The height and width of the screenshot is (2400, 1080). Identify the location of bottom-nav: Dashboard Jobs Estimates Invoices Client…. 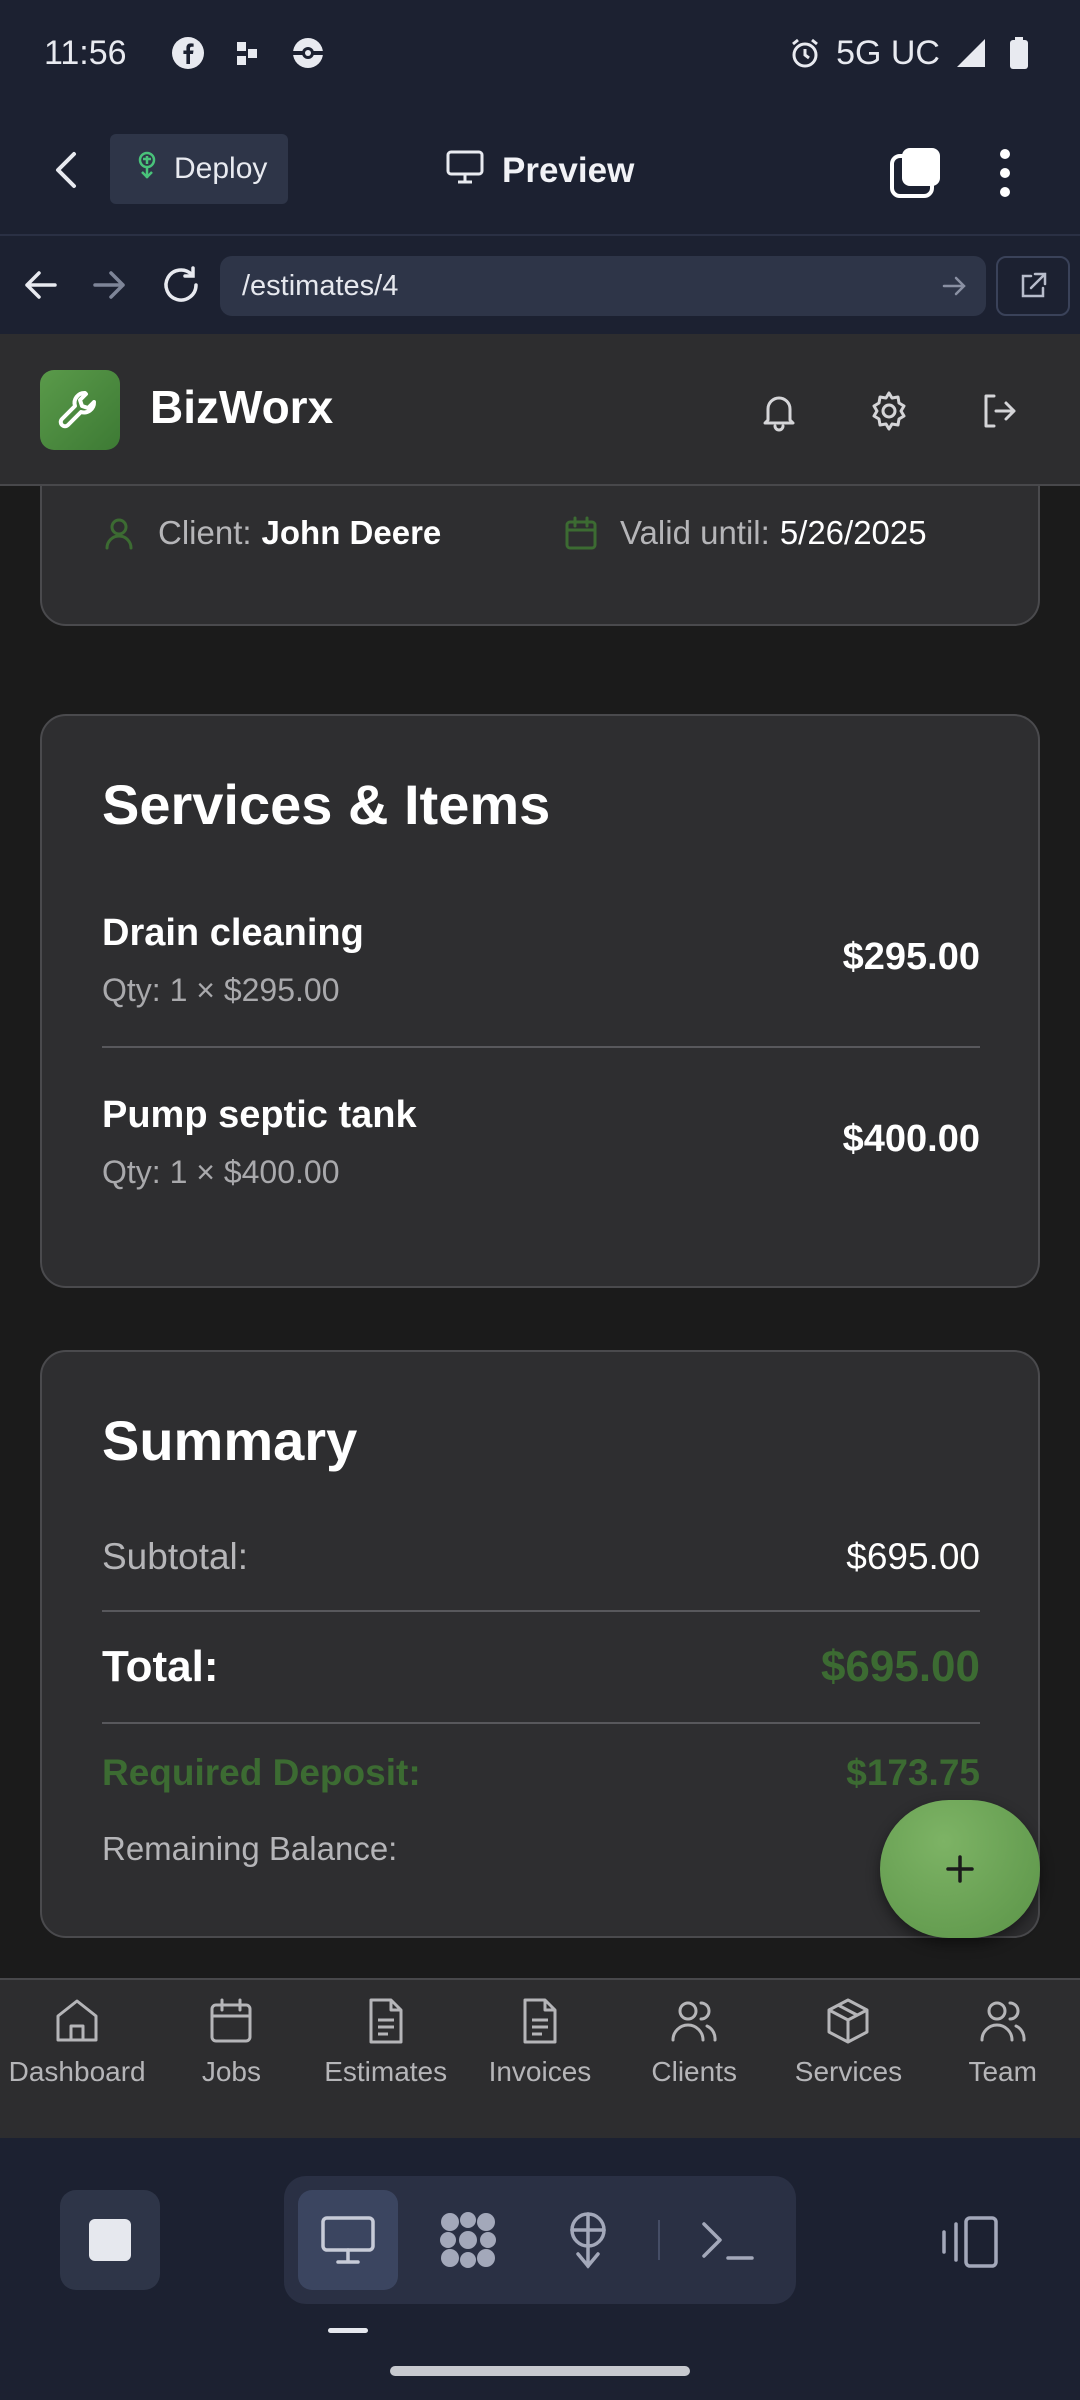
(540, 2058).